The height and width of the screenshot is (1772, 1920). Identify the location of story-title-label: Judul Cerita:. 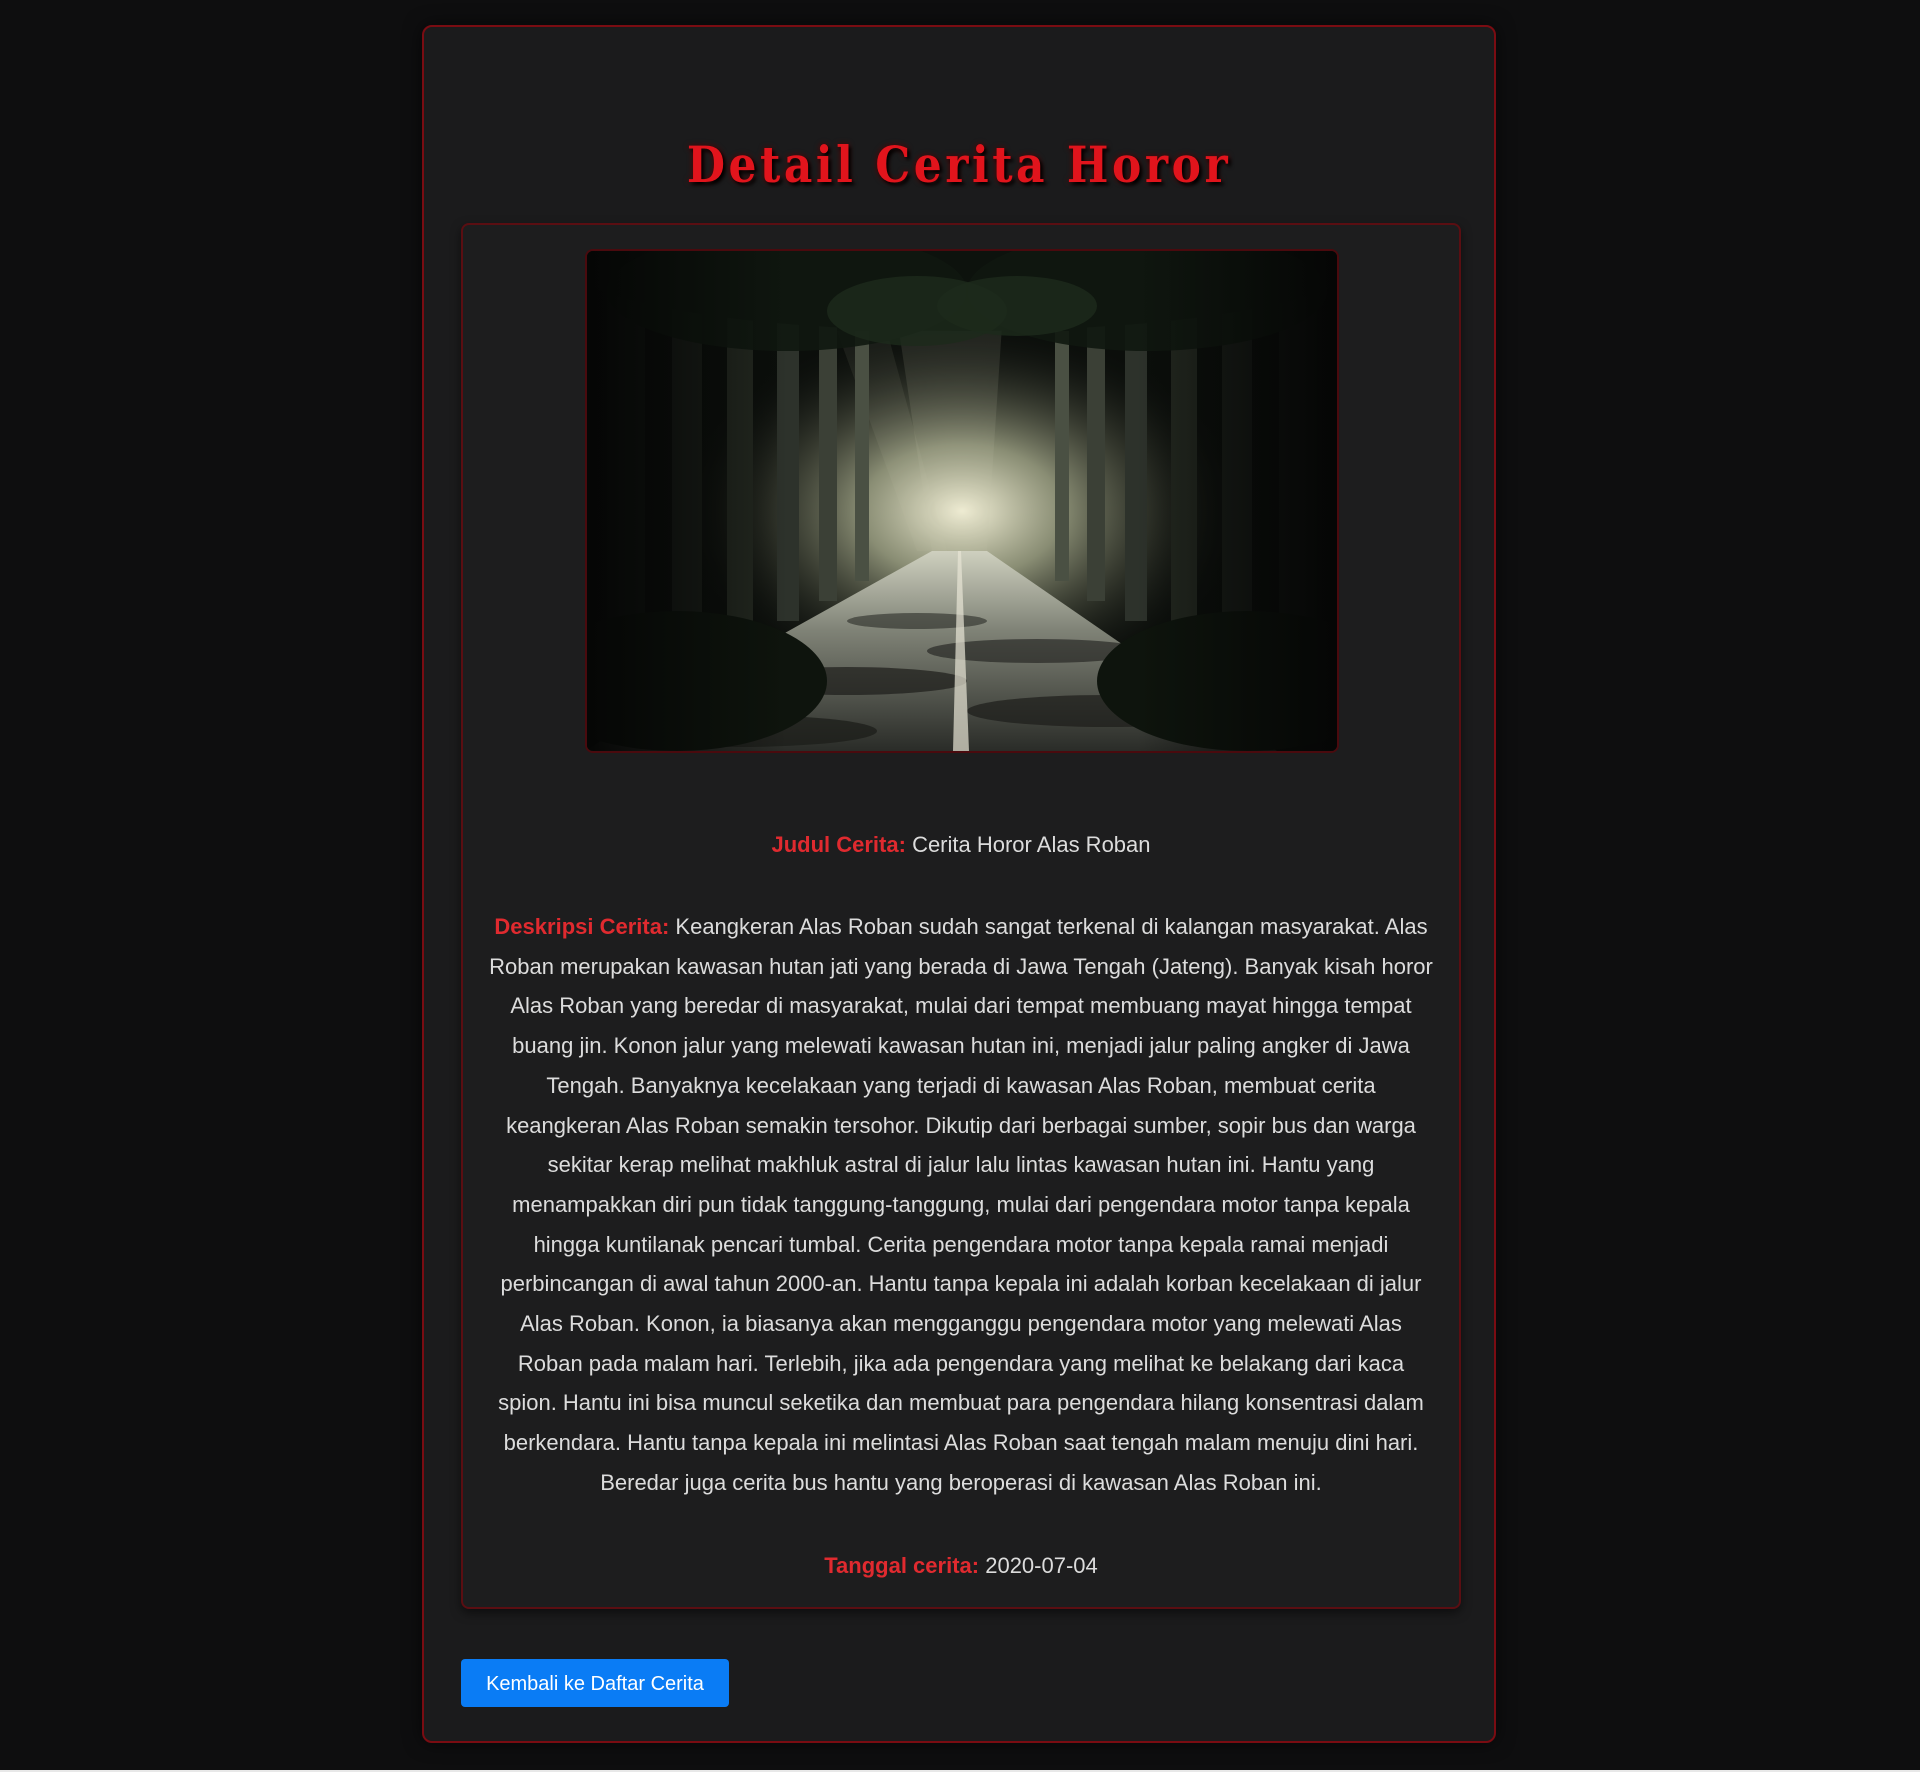
(838, 844).